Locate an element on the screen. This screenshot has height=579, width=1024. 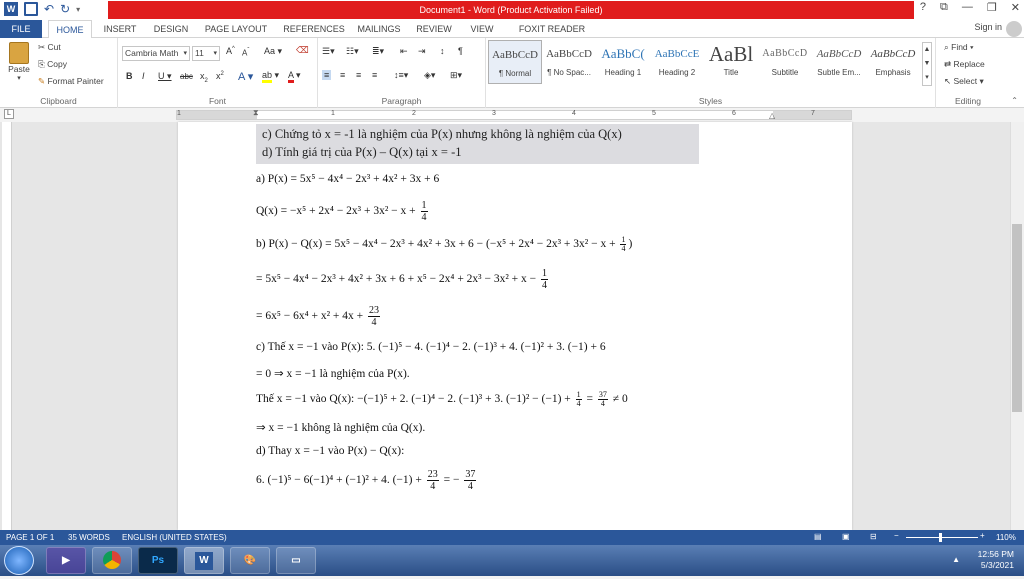
style-heading-1: AaBbC(Heading 1 is located at coordinates (623, 62).